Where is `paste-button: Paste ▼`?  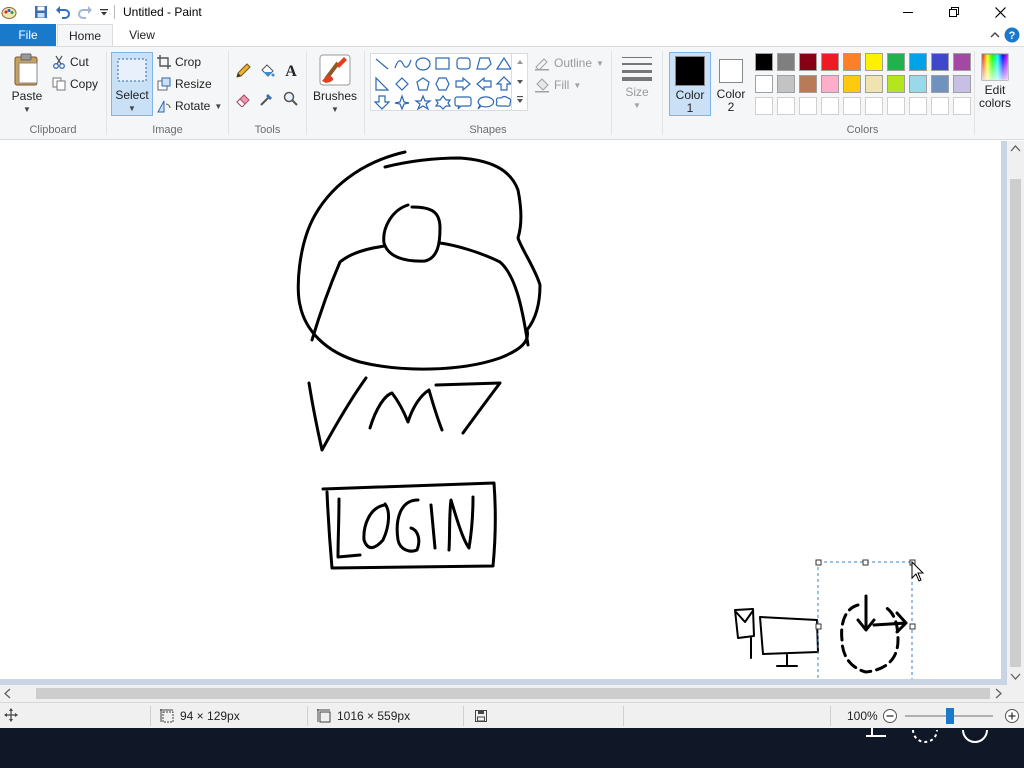 paste-button: Paste ▼ is located at coordinates (27, 83).